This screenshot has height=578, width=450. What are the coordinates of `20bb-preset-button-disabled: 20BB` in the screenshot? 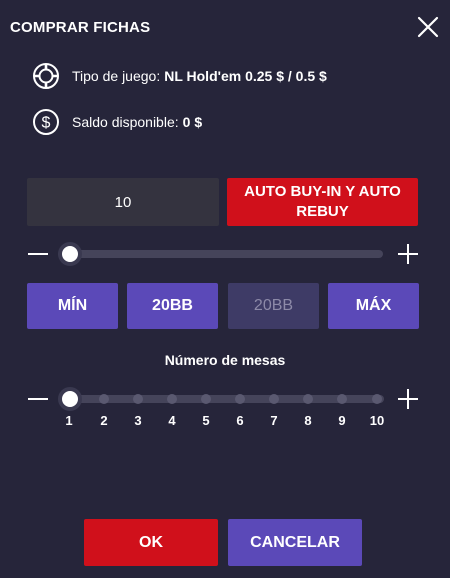 It's located at (273, 306).